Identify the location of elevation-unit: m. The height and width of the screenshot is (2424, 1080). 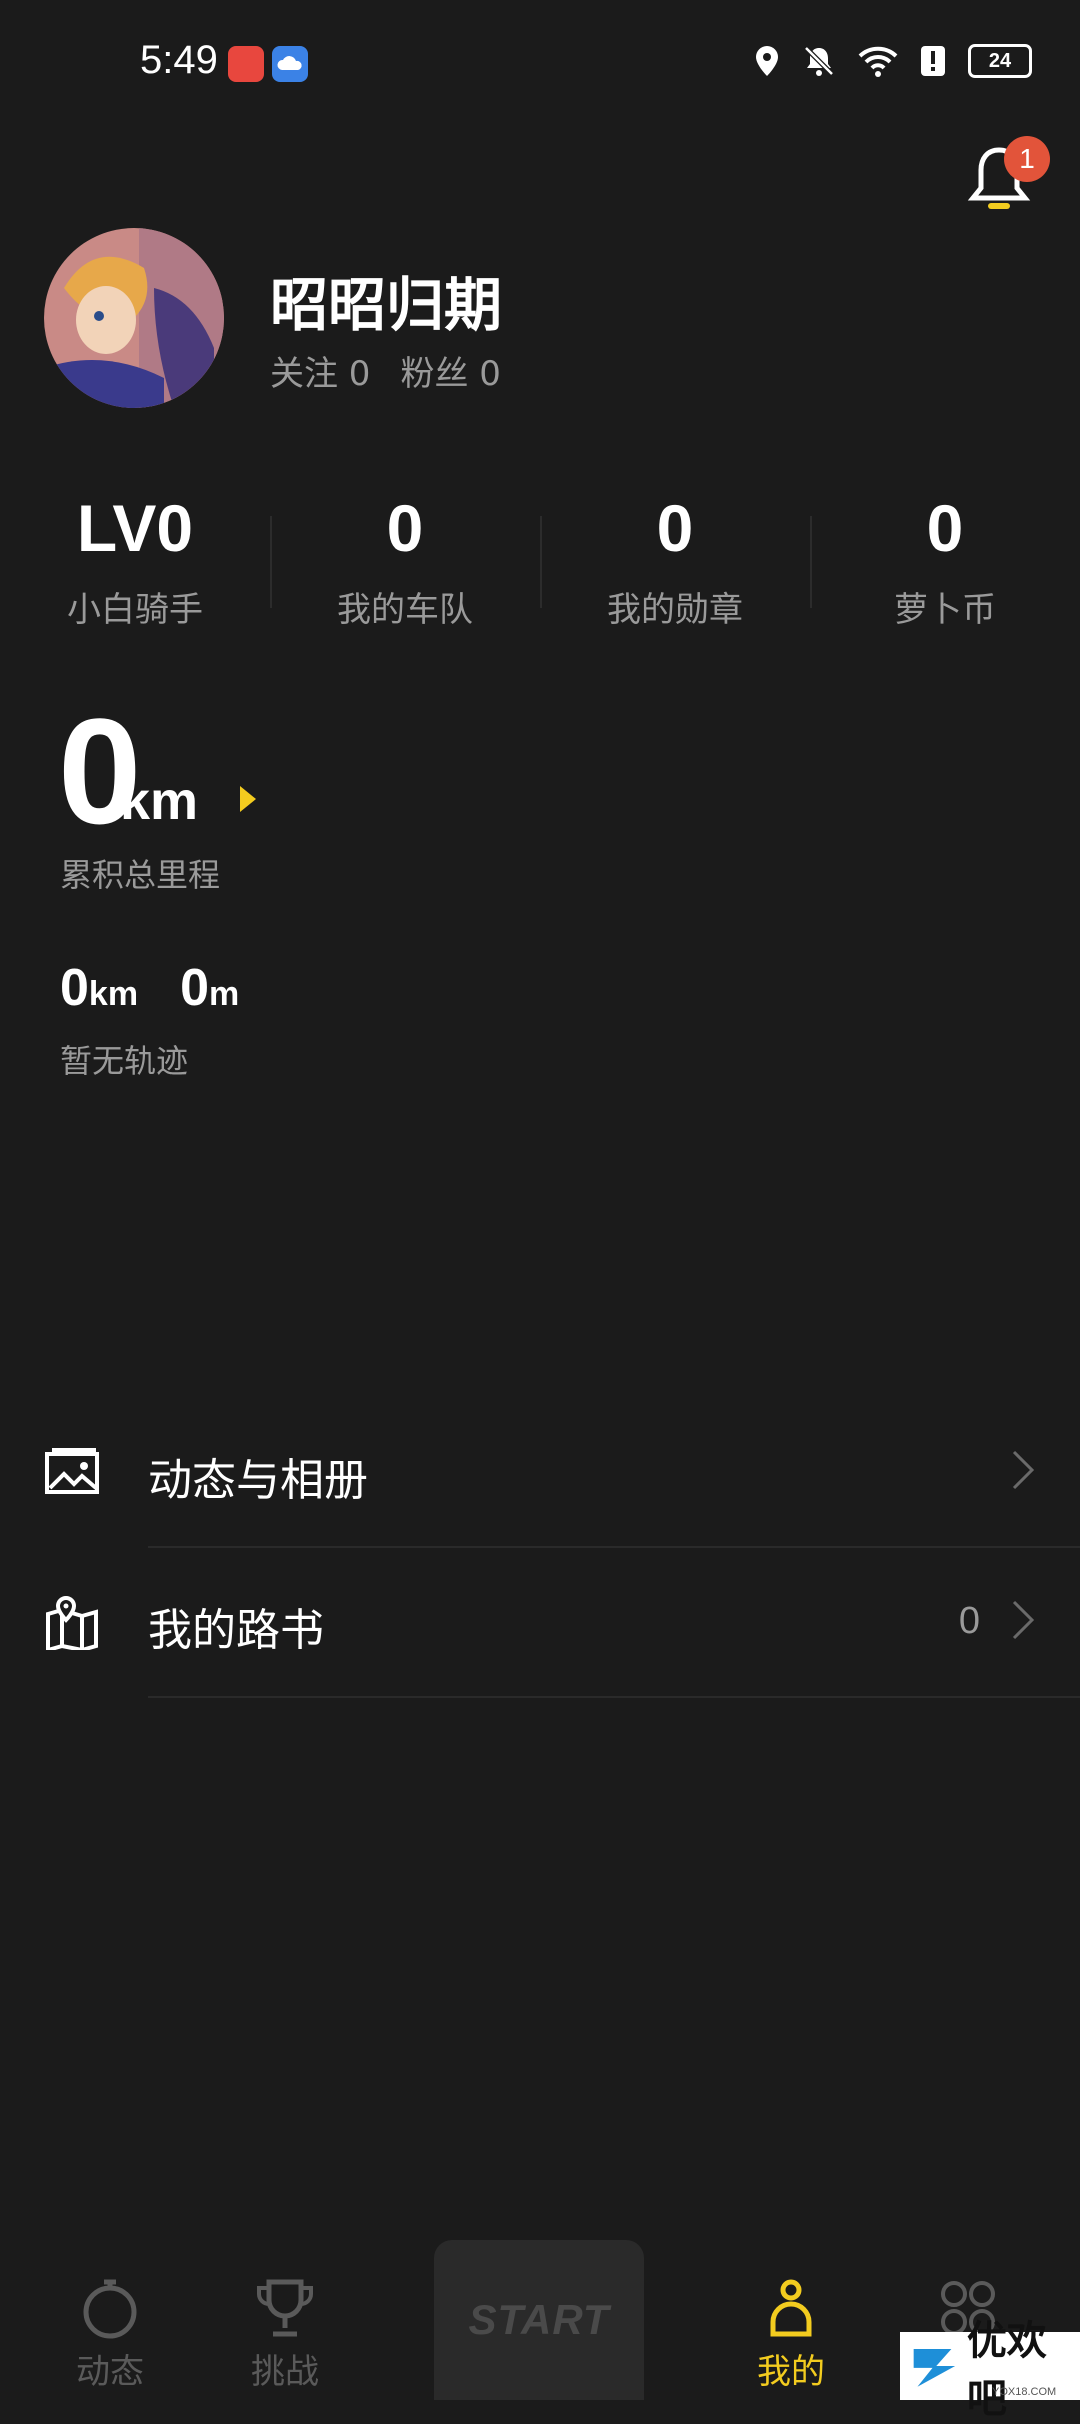
(224, 994).